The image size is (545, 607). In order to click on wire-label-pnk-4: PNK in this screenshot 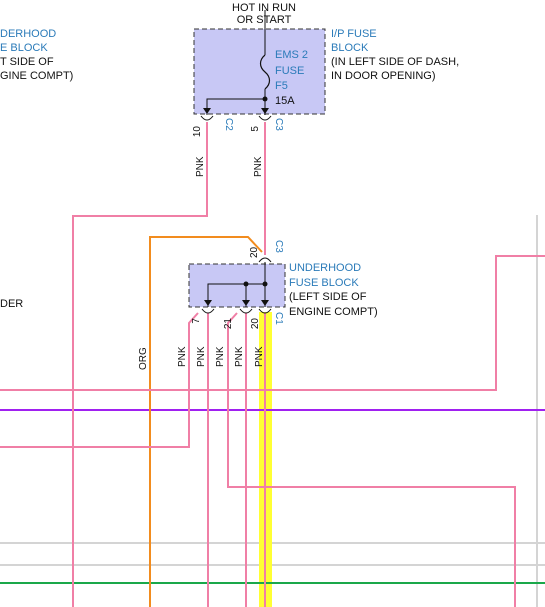, I will do `click(239, 356)`.